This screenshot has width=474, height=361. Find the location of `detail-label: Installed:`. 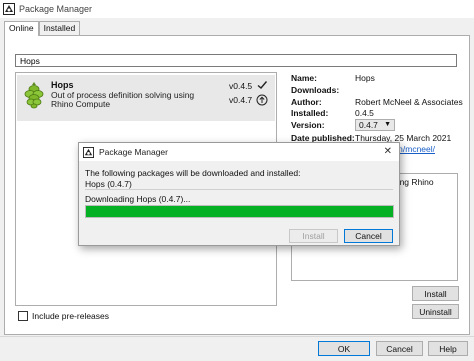

detail-label: Installed: is located at coordinates (310, 113).